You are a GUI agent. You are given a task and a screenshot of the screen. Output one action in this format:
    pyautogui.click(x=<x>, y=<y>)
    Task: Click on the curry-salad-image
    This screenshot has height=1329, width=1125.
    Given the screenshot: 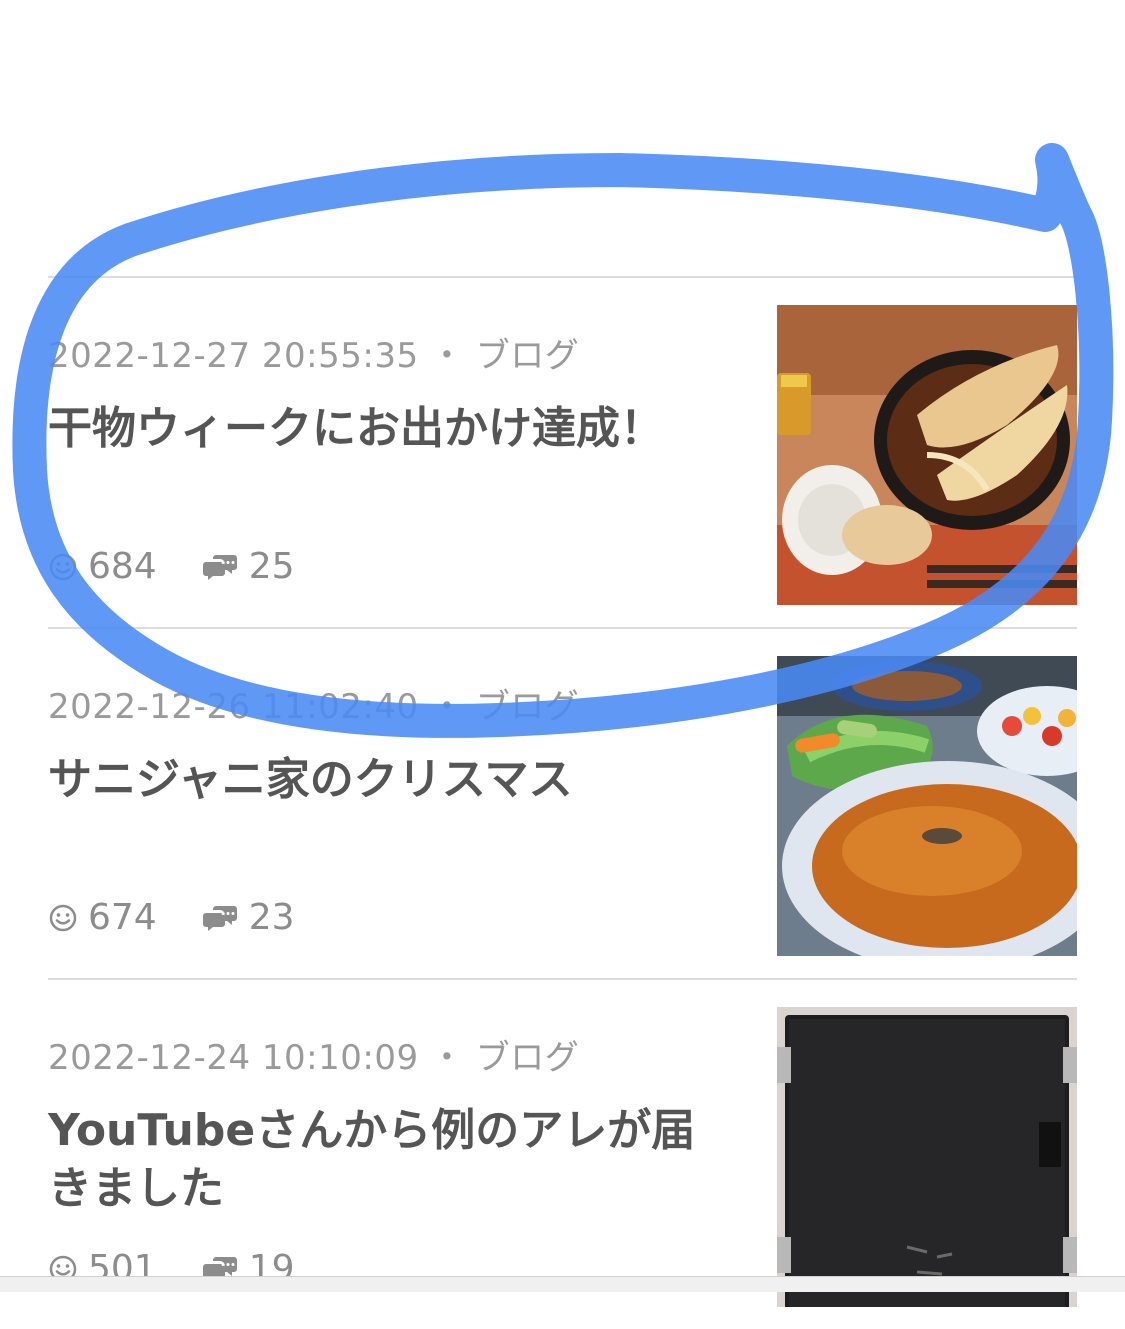 What is the action you would take?
    pyautogui.click(x=927, y=806)
    